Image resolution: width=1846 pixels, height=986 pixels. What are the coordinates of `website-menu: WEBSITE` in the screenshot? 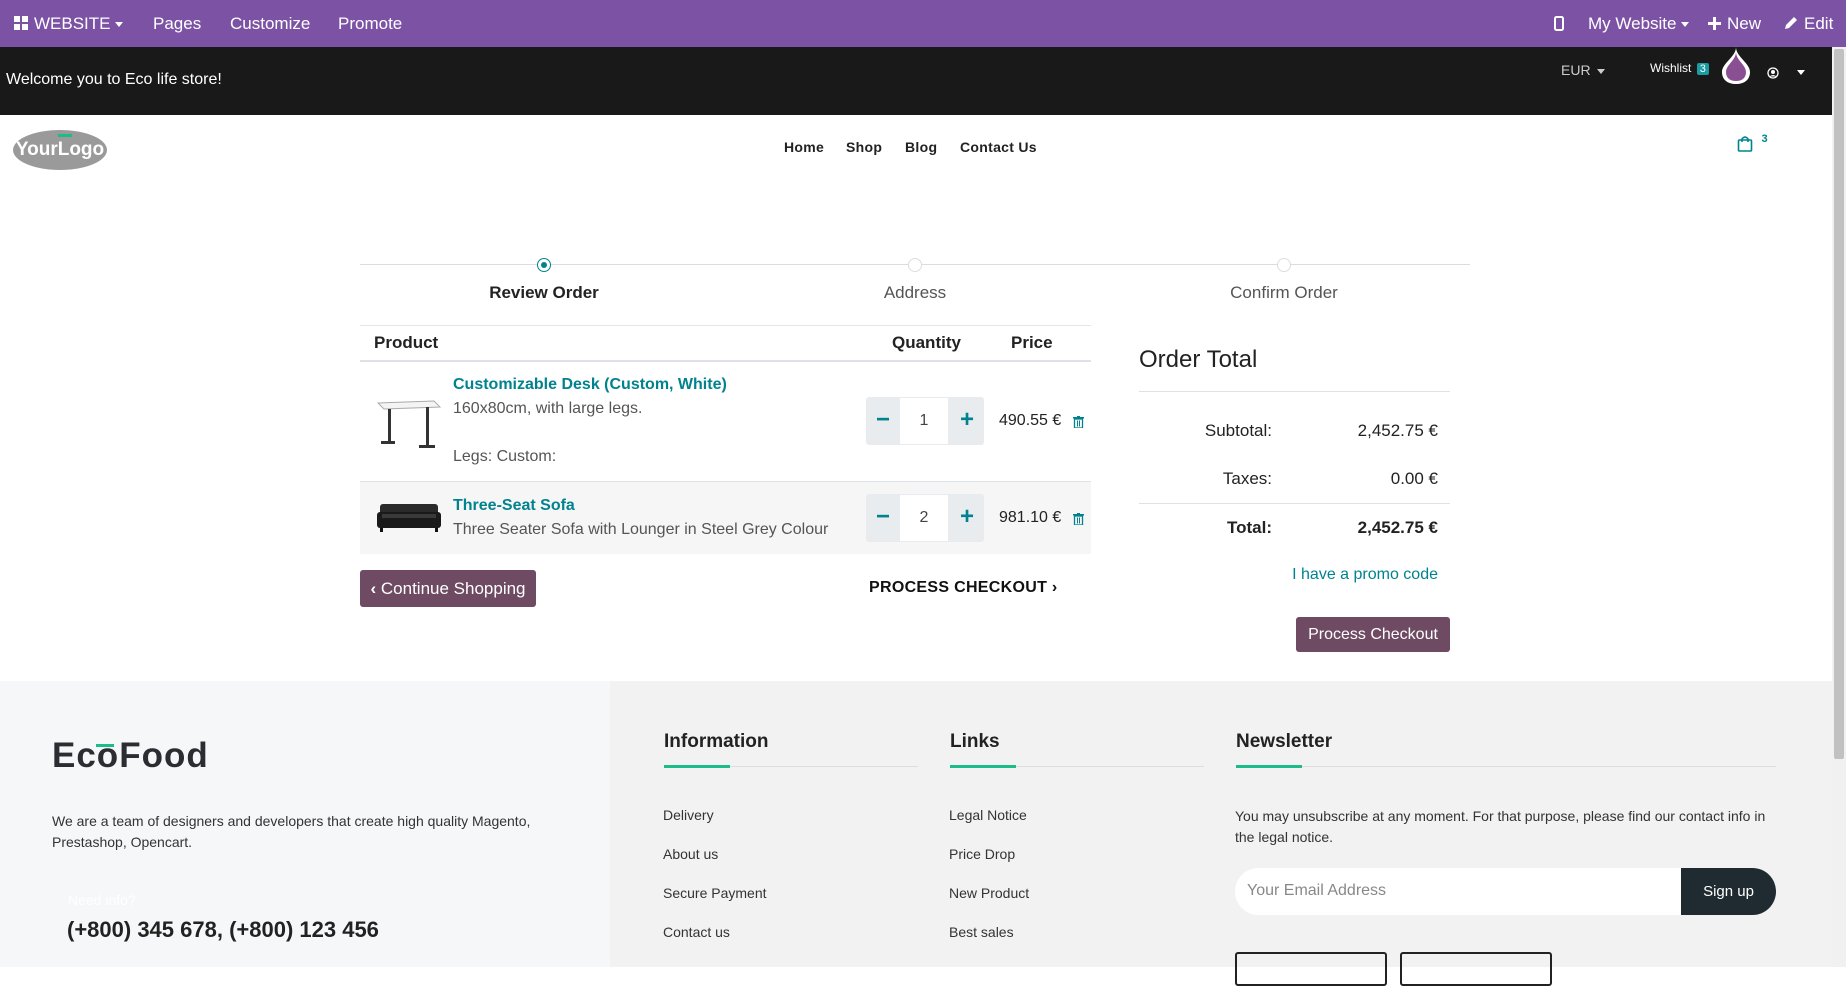 It's located at (68, 23).